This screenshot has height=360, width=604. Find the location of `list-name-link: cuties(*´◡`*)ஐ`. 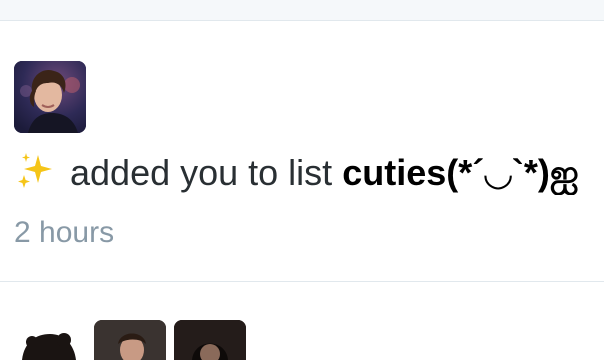

list-name-link: cuties(*´◡`*)ஐ is located at coordinates (460, 172).